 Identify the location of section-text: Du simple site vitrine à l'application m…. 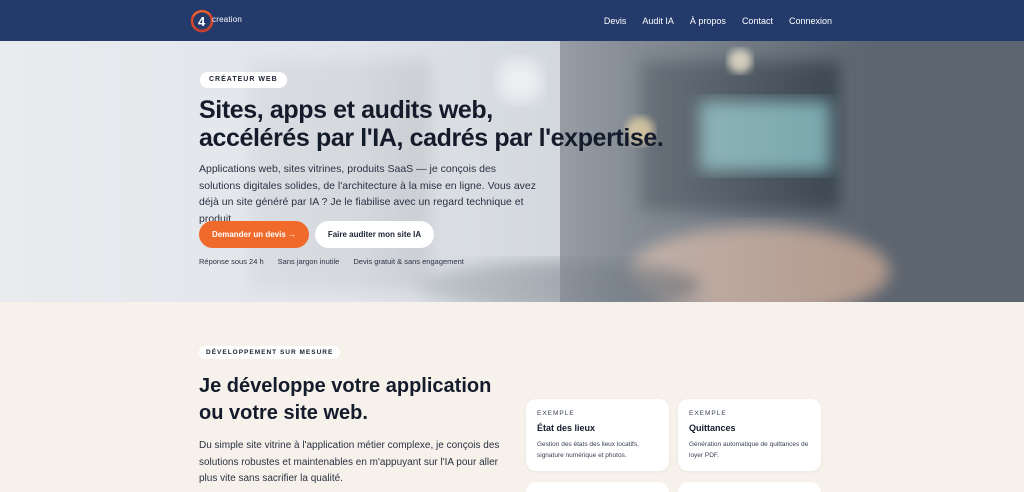
(349, 462).